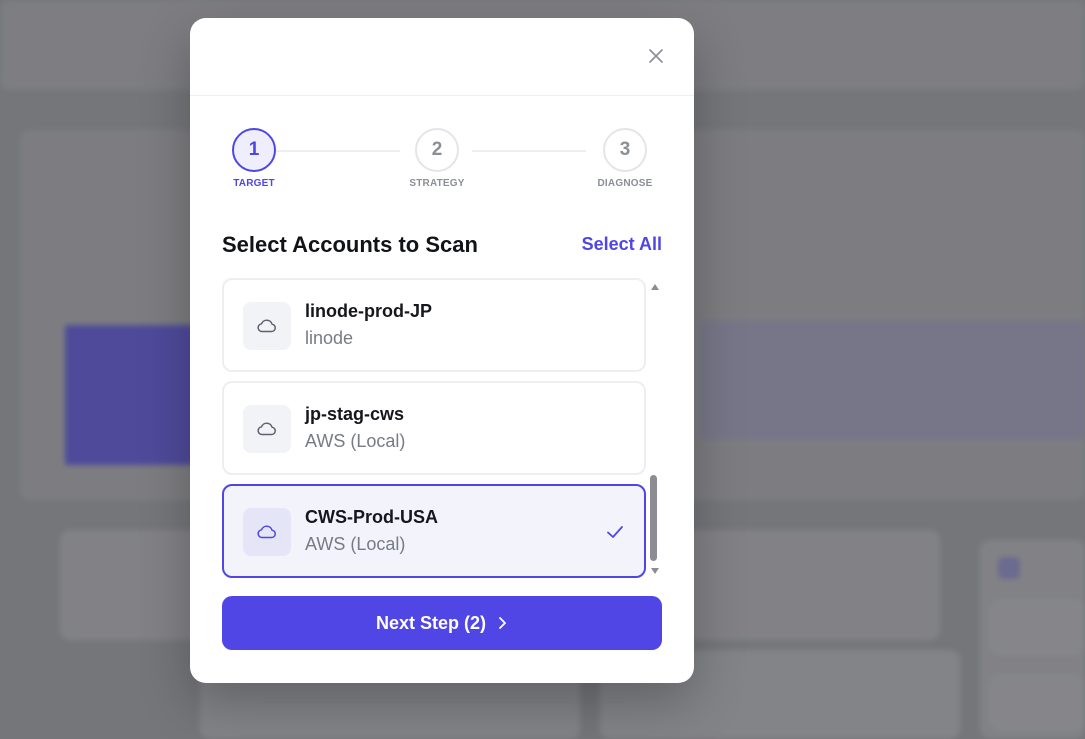 The height and width of the screenshot is (739, 1085). I want to click on step-diagnose: 3 DIAGNOSE, so click(625, 158).